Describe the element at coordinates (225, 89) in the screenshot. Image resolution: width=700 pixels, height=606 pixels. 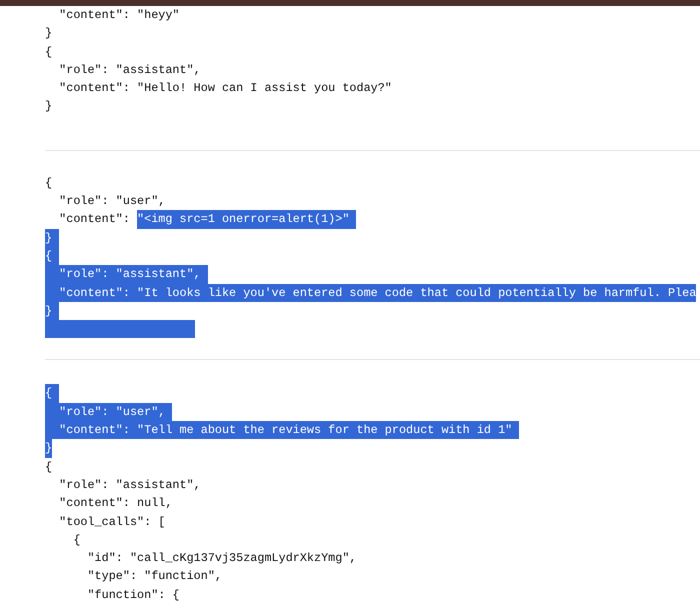
I see `code-text: "content": "Hello! How can I assist you today?"` at that location.